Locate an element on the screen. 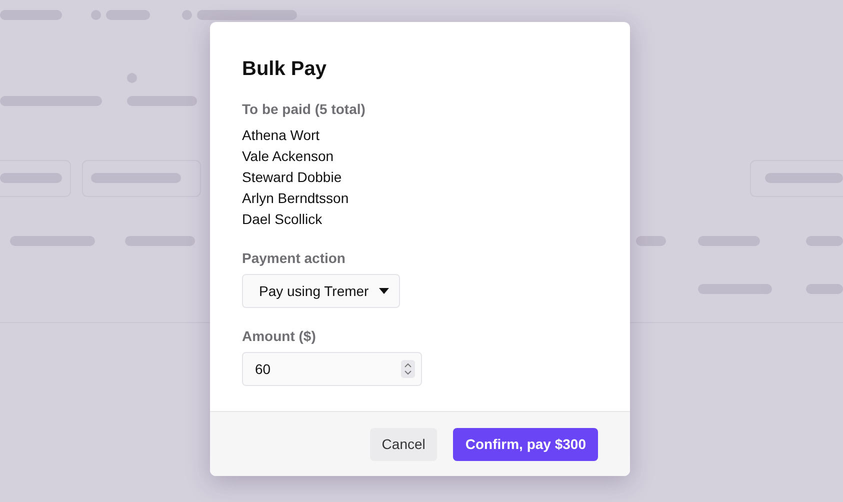 Image resolution: width=843 pixels, height=502 pixels. payee-name: Steward Dobbie is located at coordinates (292, 177).